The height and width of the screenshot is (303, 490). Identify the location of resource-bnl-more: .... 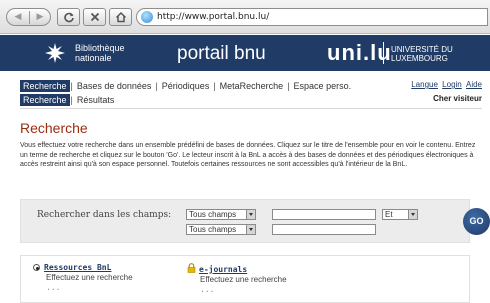
(53, 287).